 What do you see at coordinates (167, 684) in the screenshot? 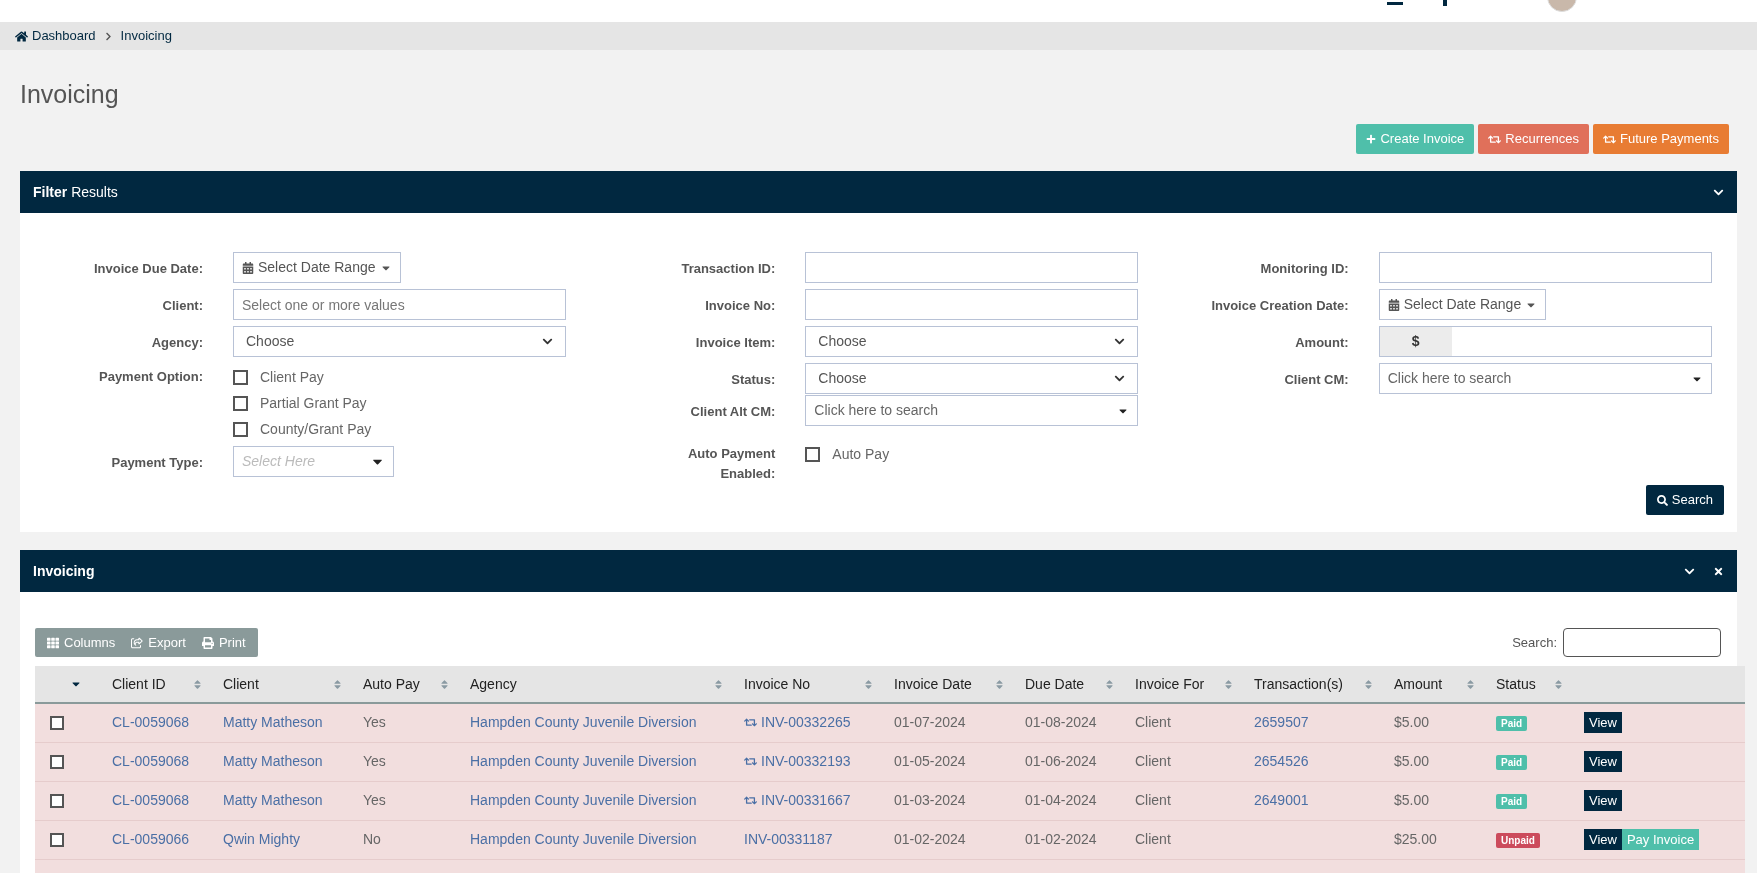
I see `column-header: Client ID` at bounding box center [167, 684].